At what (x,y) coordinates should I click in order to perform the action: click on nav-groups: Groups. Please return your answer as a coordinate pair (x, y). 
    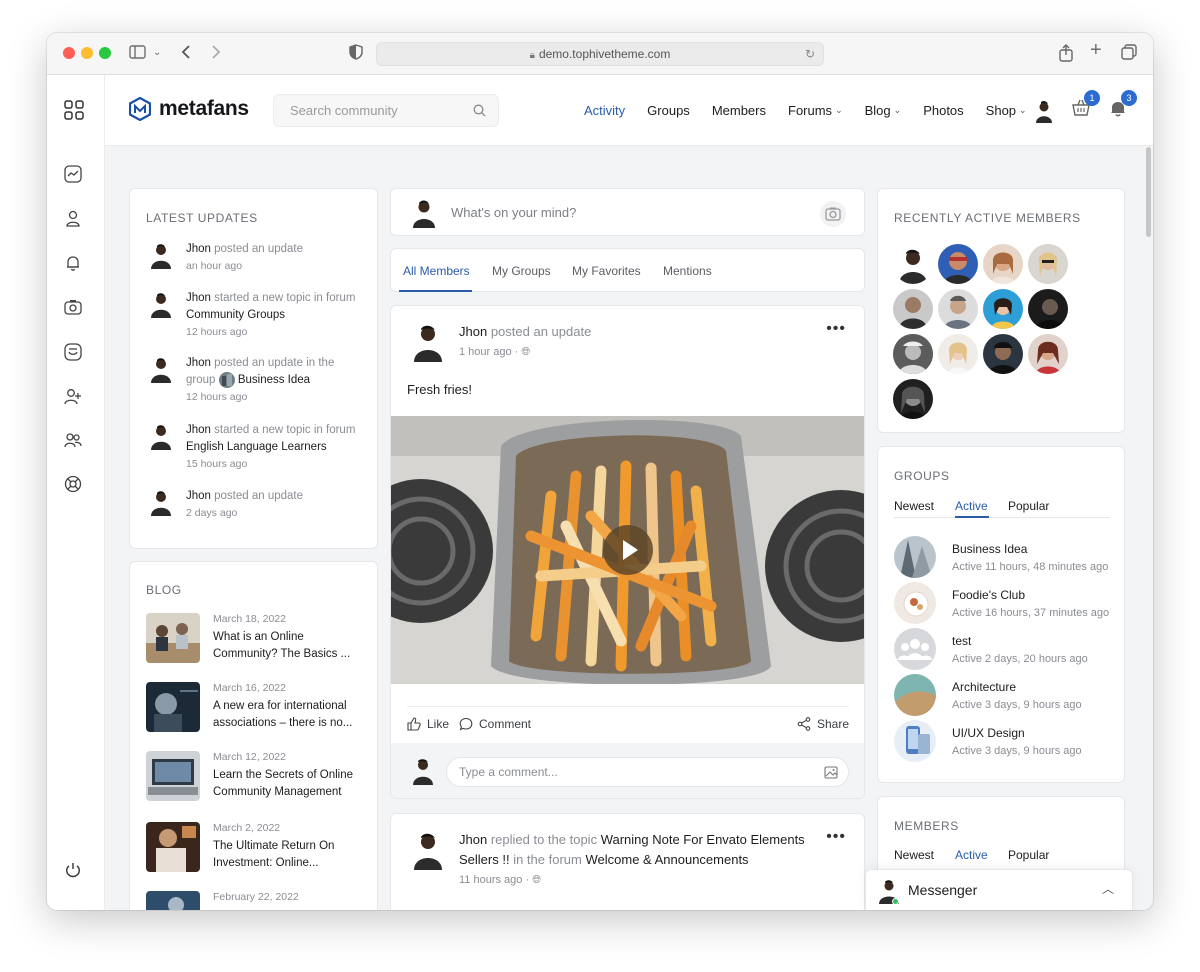
    Looking at the image, I should click on (668, 110).